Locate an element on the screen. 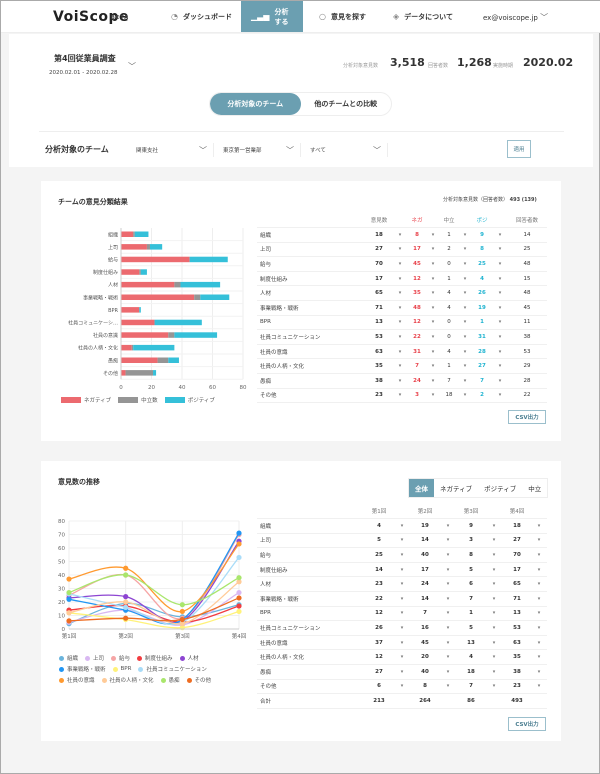 The image size is (600, 774). csv-export-button: CSV出力 is located at coordinates (527, 724).